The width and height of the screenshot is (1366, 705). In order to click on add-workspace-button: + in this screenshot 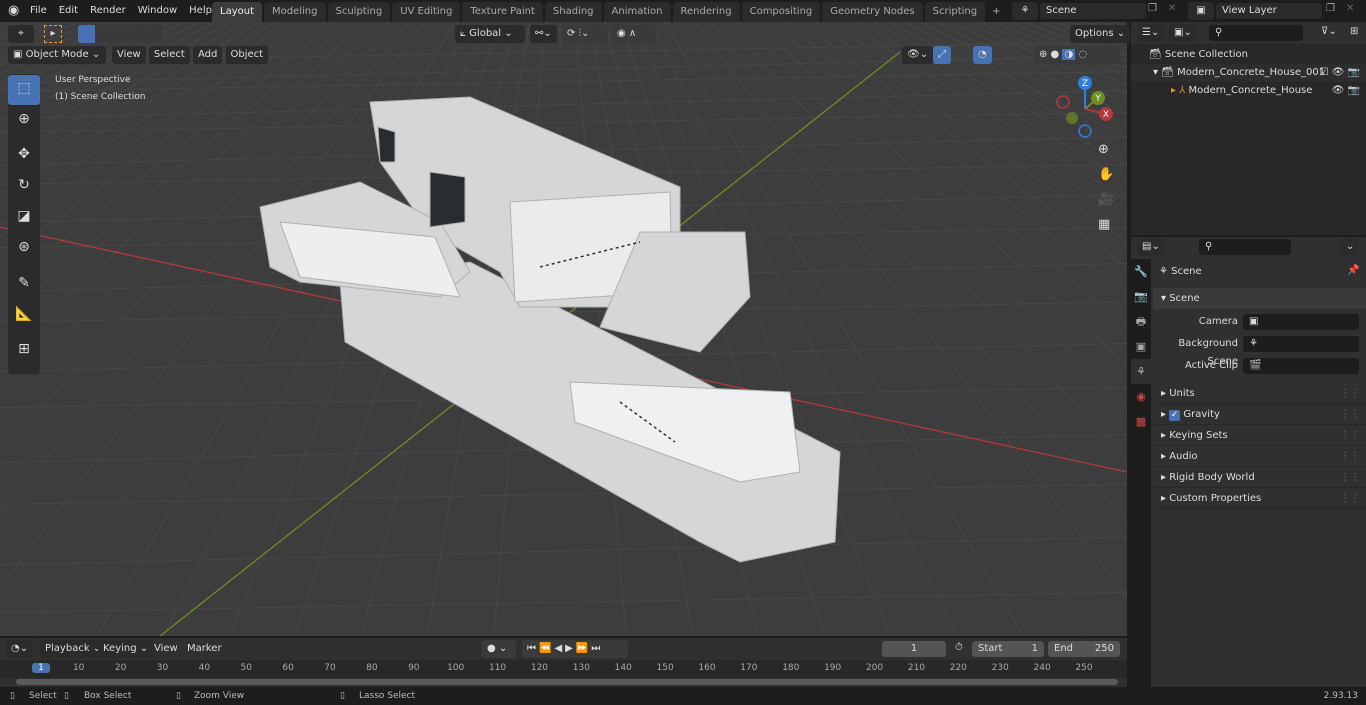, I will do `click(996, 11)`.